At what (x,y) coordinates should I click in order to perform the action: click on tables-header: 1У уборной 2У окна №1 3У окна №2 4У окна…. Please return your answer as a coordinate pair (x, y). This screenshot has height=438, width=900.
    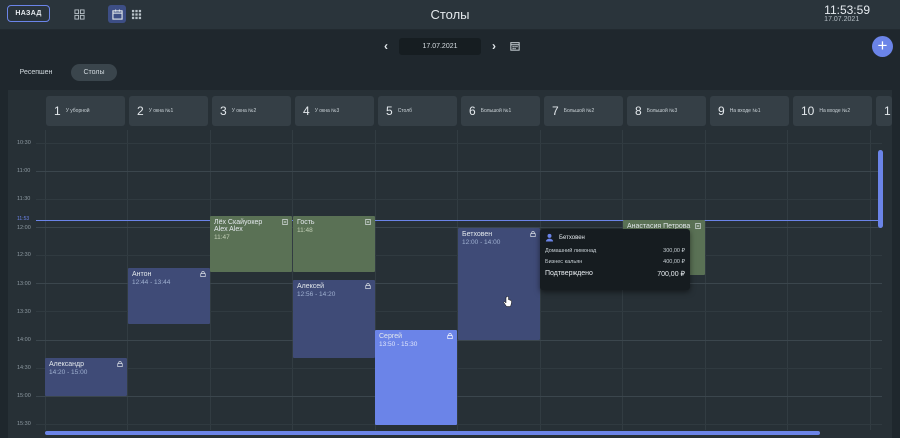
    Looking at the image, I should click on (450, 110).